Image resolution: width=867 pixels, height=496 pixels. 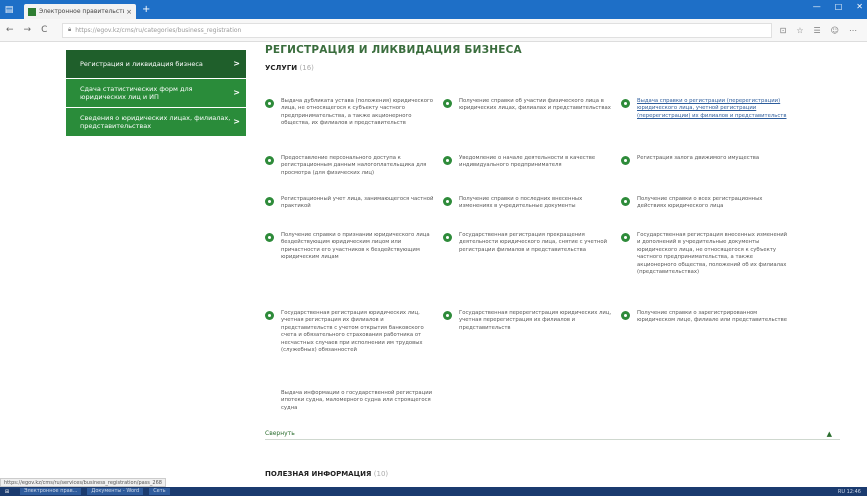 What do you see at coordinates (816, 30) in the screenshot?
I see `hub-icon: ☰` at bounding box center [816, 30].